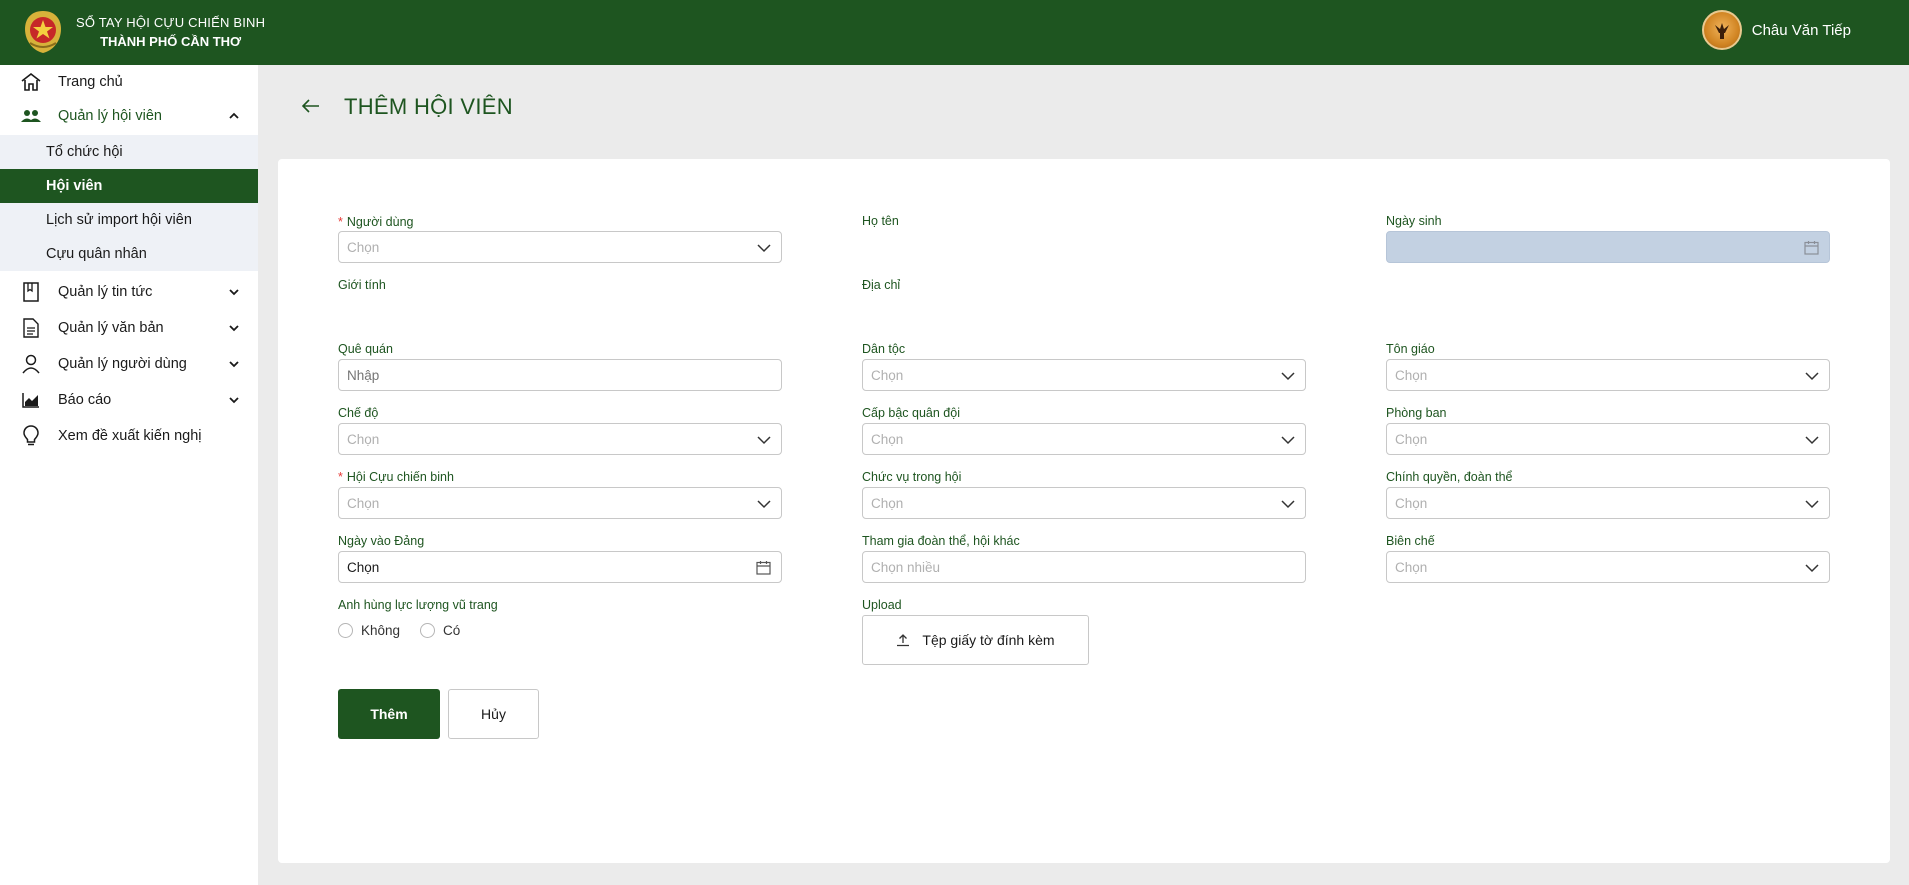  Describe the element at coordinates (311, 106) in the screenshot. I see `back-arrow-icon` at that location.